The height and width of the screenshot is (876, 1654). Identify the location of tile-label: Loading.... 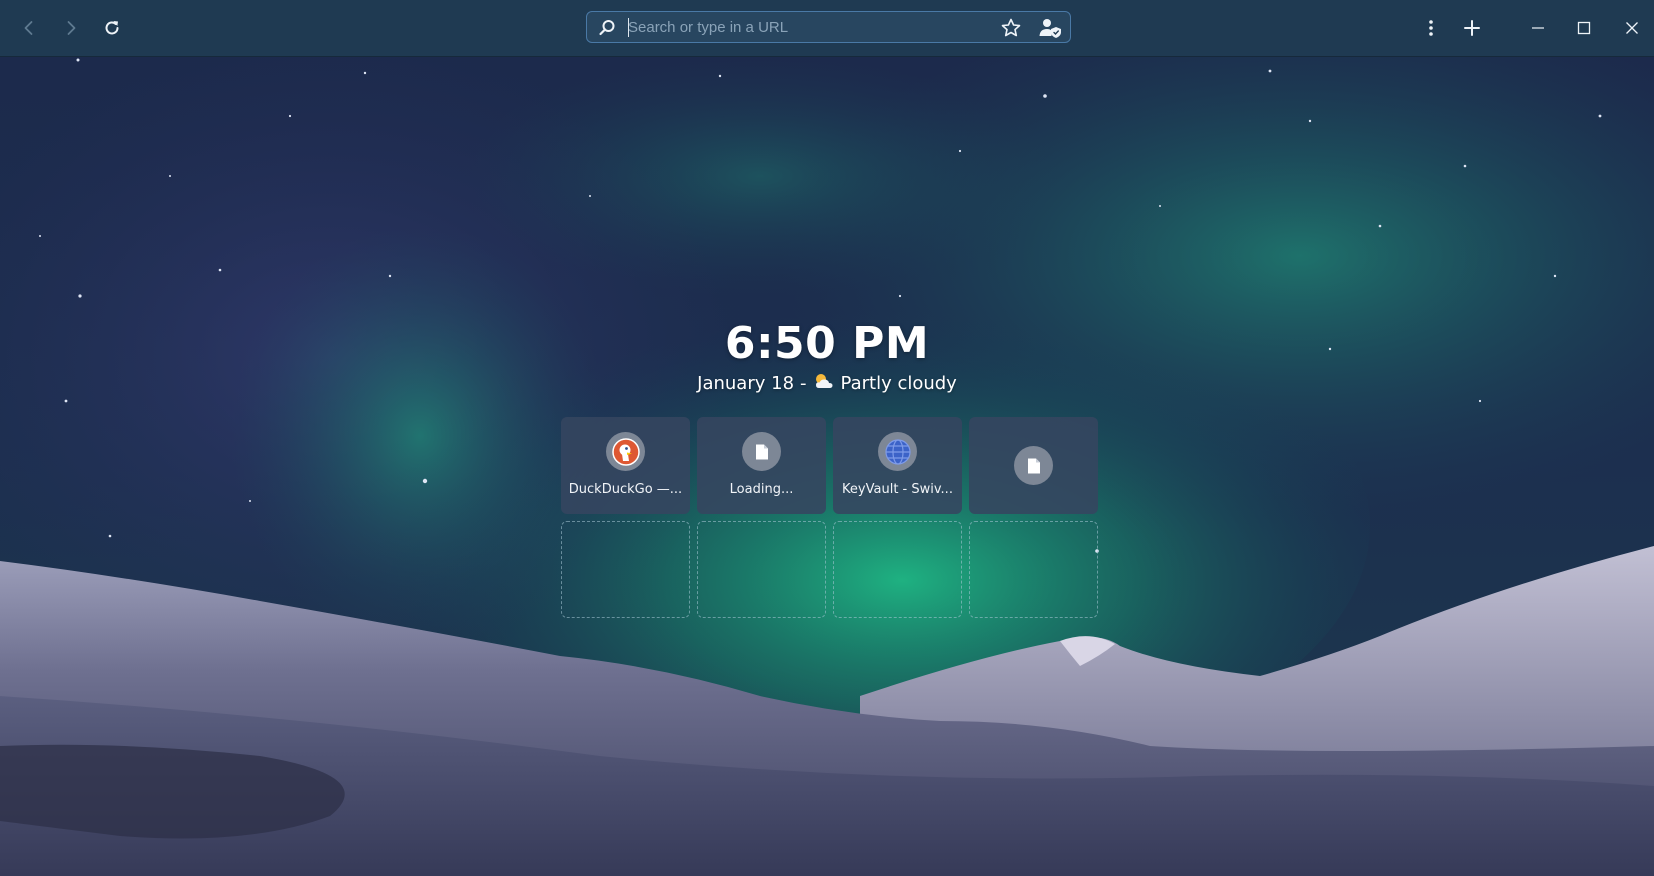
(761, 489).